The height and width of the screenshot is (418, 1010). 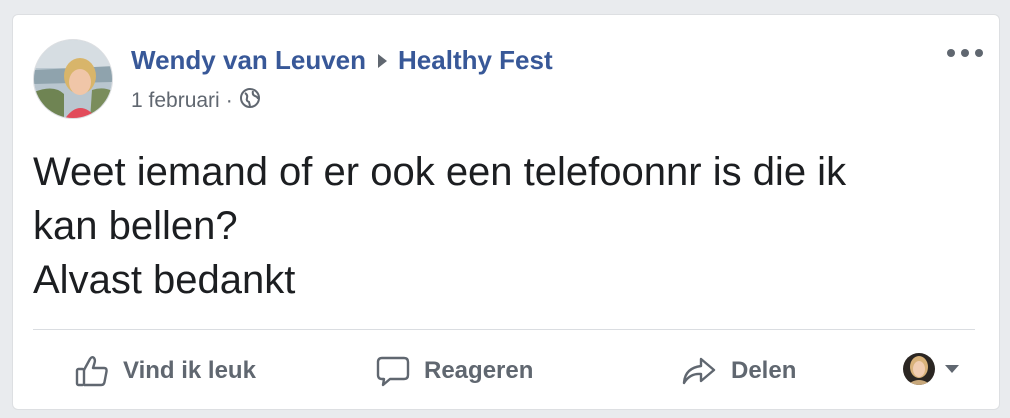 I want to click on share-arrow-icon, so click(x=699, y=371).